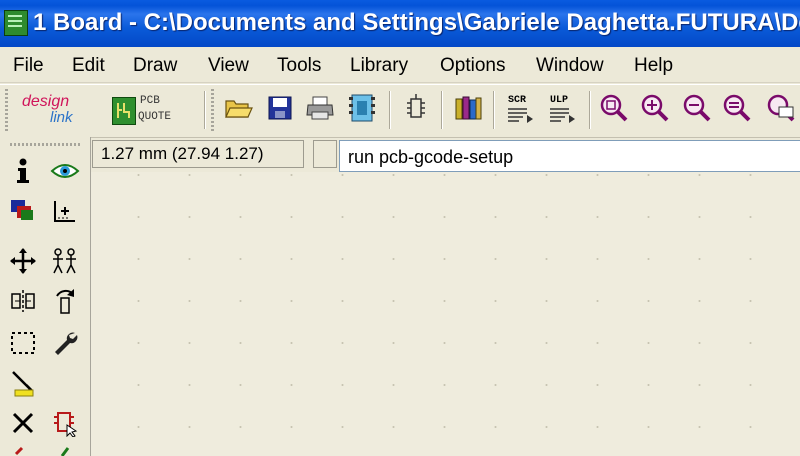 The width and height of the screenshot is (800, 456). I want to click on info-icon, so click(23, 173).